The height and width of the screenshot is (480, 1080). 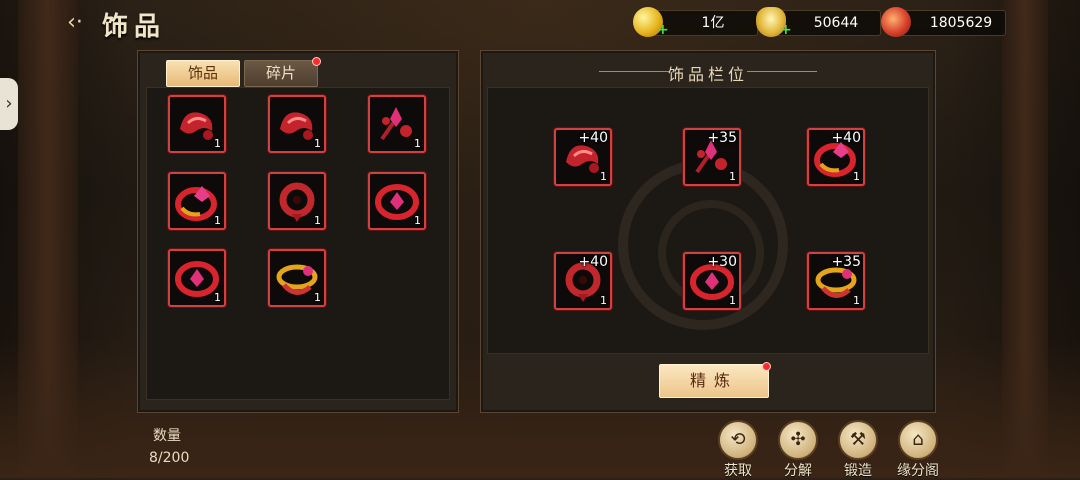 I want to click on gold-ingot-value: 50644, so click(x=836, y=23).